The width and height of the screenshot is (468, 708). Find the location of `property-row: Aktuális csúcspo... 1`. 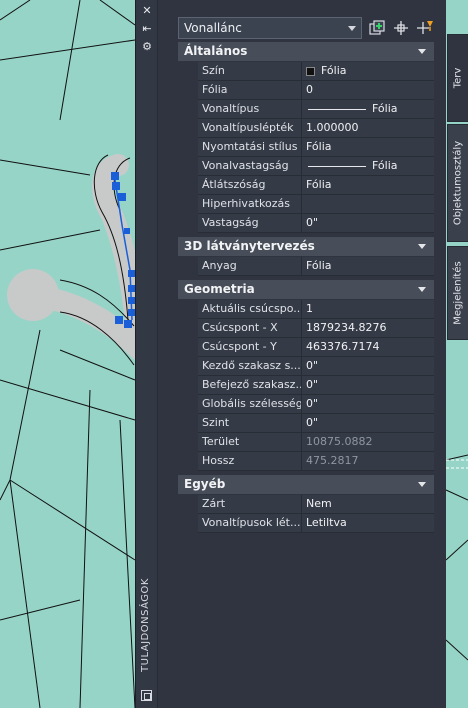

property-row: Aktuális csúcspo... 1 is located at coordinates (316, 309).